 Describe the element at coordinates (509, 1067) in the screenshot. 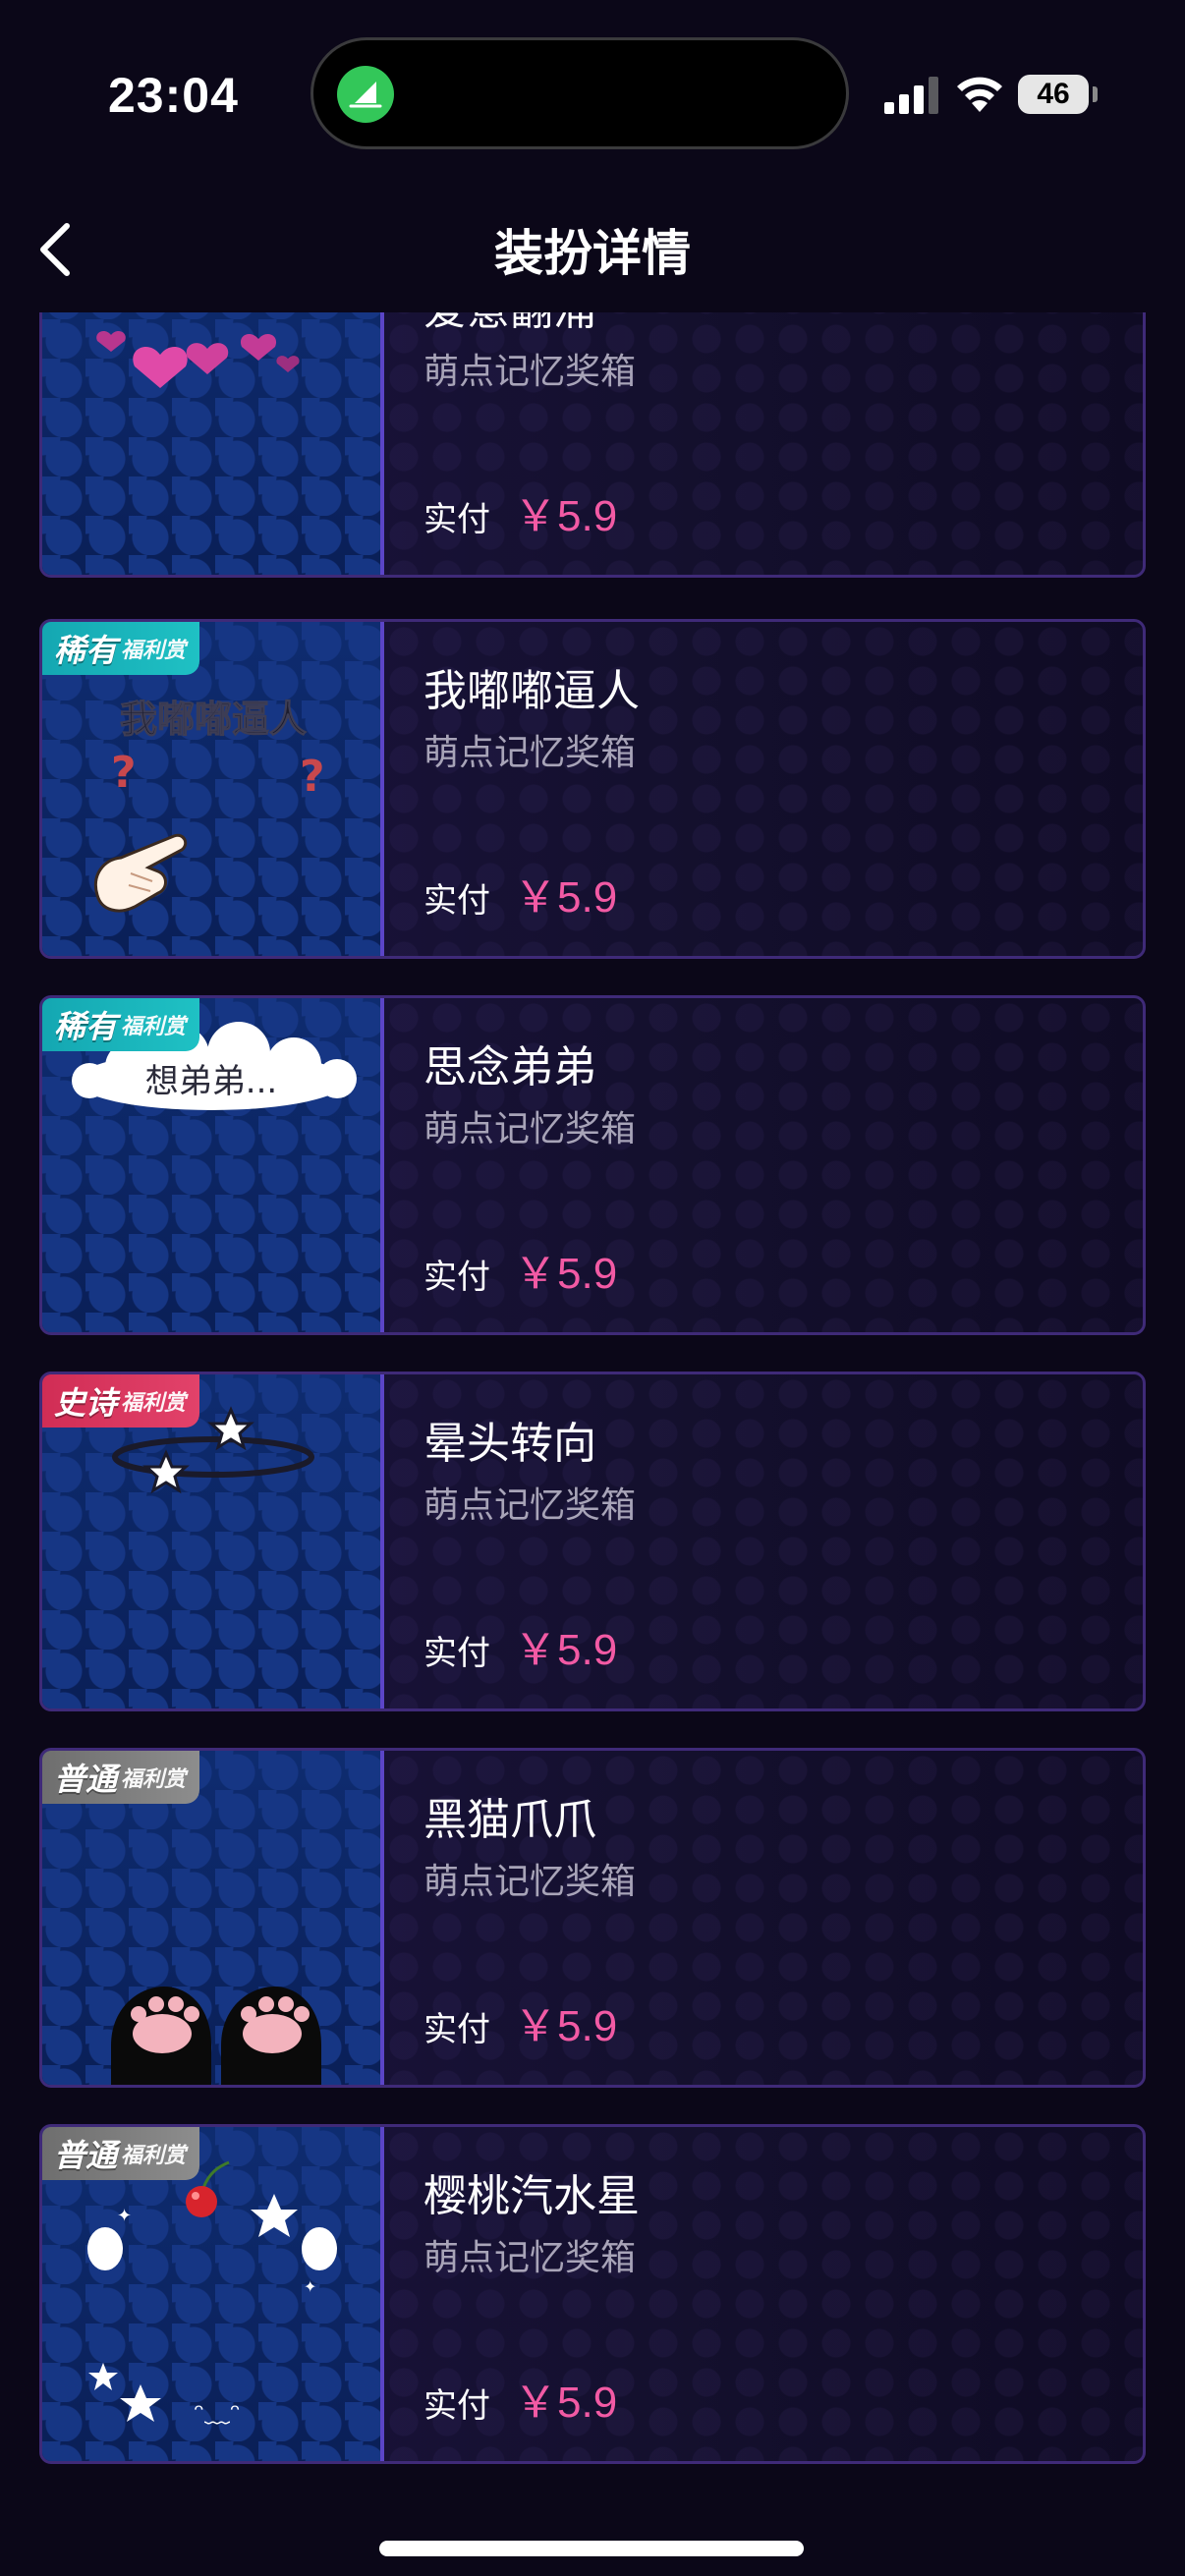

I see `item-name: 思念弟弟` at that location.